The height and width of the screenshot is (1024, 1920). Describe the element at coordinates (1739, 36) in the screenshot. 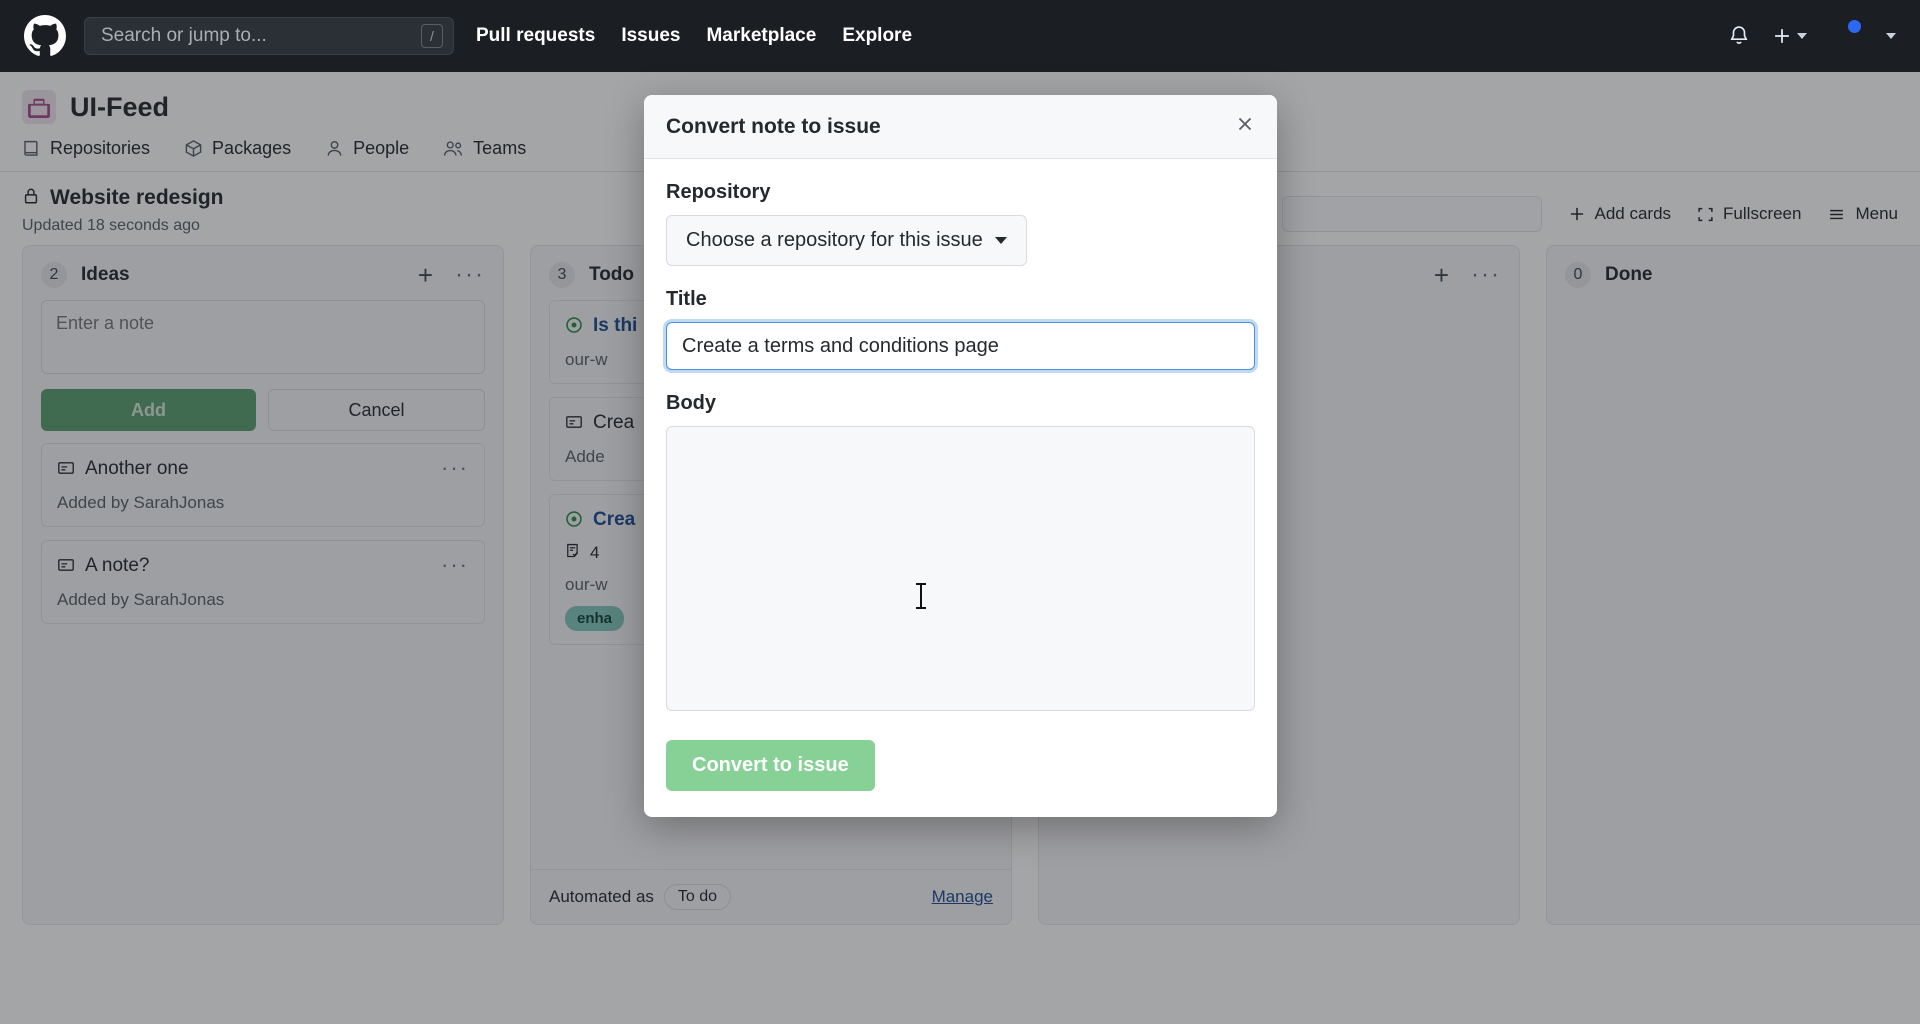

I see `bell-icon` at that location.